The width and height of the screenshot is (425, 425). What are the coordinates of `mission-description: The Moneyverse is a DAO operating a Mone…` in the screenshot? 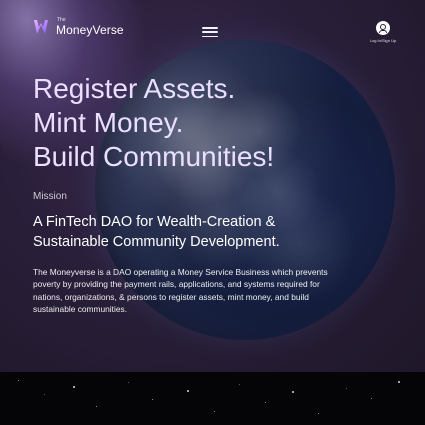 It's located at (180, 291).